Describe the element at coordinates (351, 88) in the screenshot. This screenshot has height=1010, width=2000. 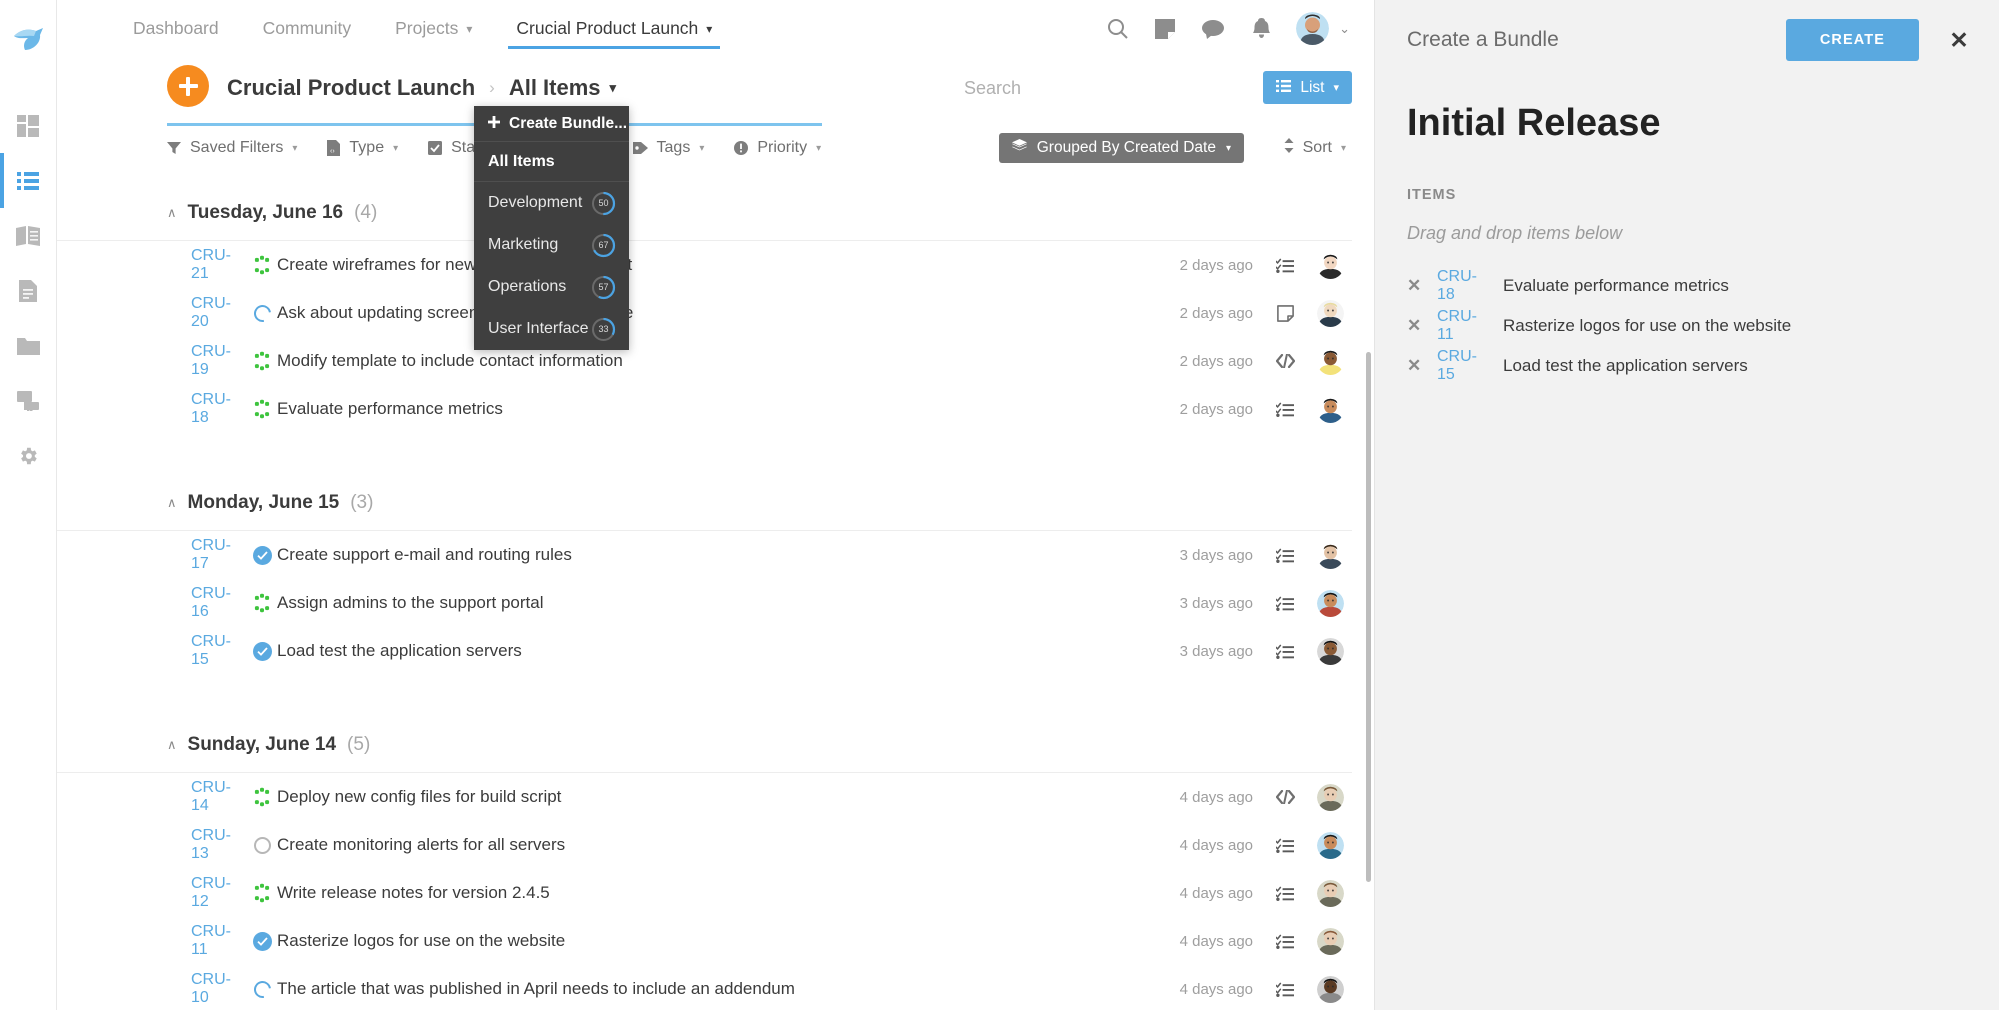
I see `breadcrumb-project: Crucial Product Launch` at that location.